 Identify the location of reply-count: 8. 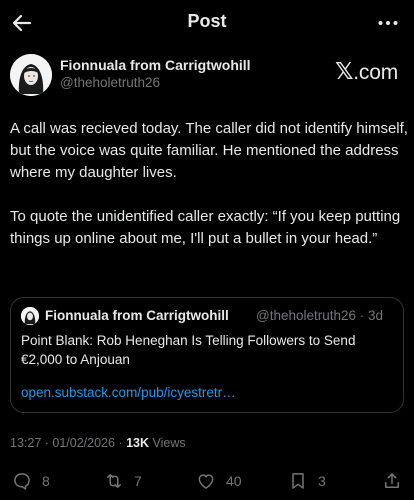
(46, 481).